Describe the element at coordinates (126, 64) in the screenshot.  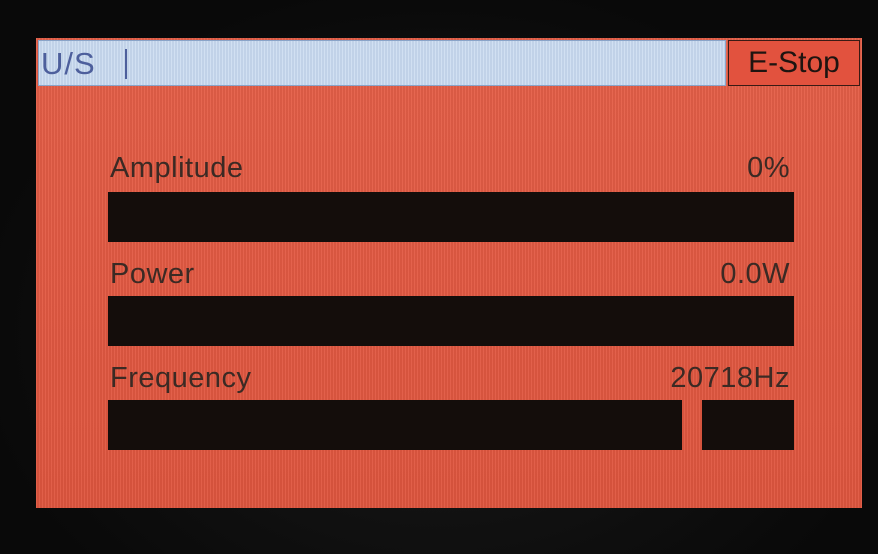
I see `text-cursor` at that location.